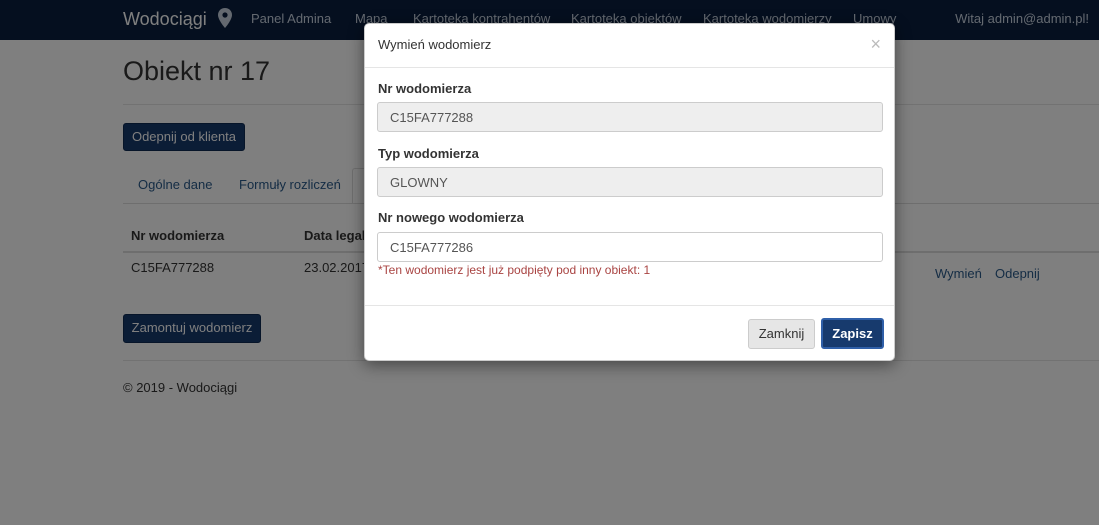 Image resolution: width=1099 pixels, height=525 pixels. I want to click on close-icon: ×, so click(875, 44).